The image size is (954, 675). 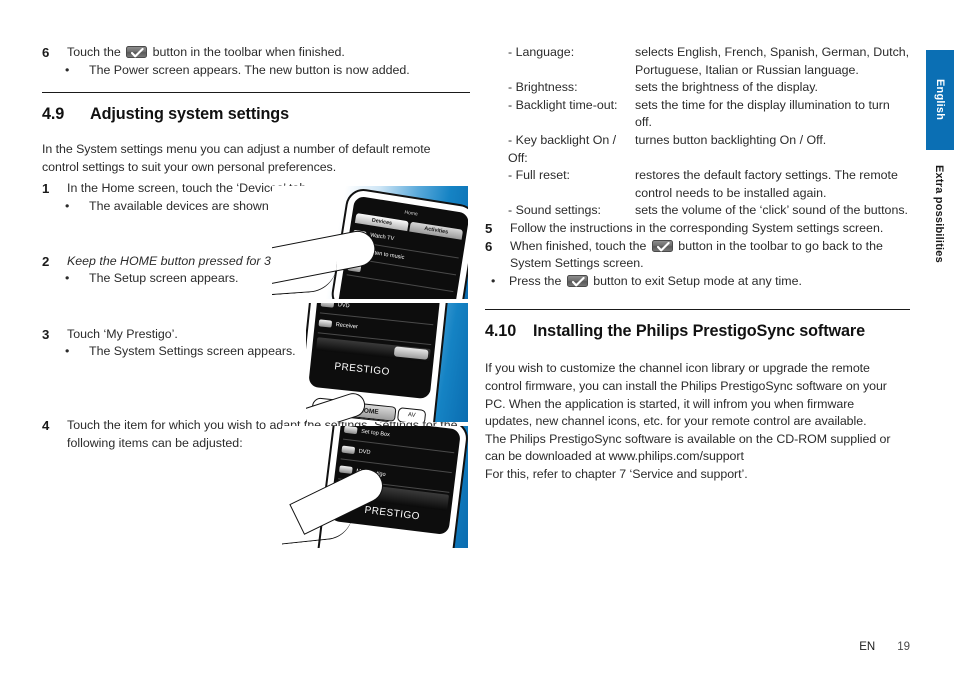 What do you see at coordinates (562, 148) in the screenshot?
I see `setting-term: - Key backlight On / Off:` at bounding box center [562, 148].